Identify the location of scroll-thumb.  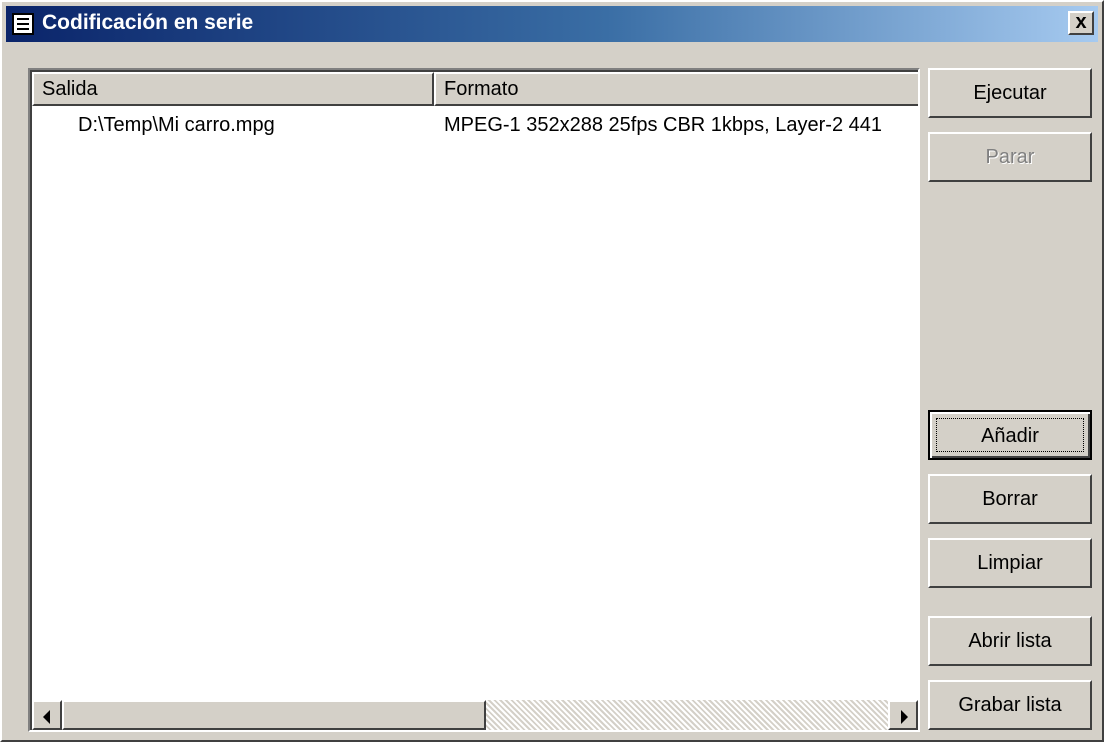
(274, 715).